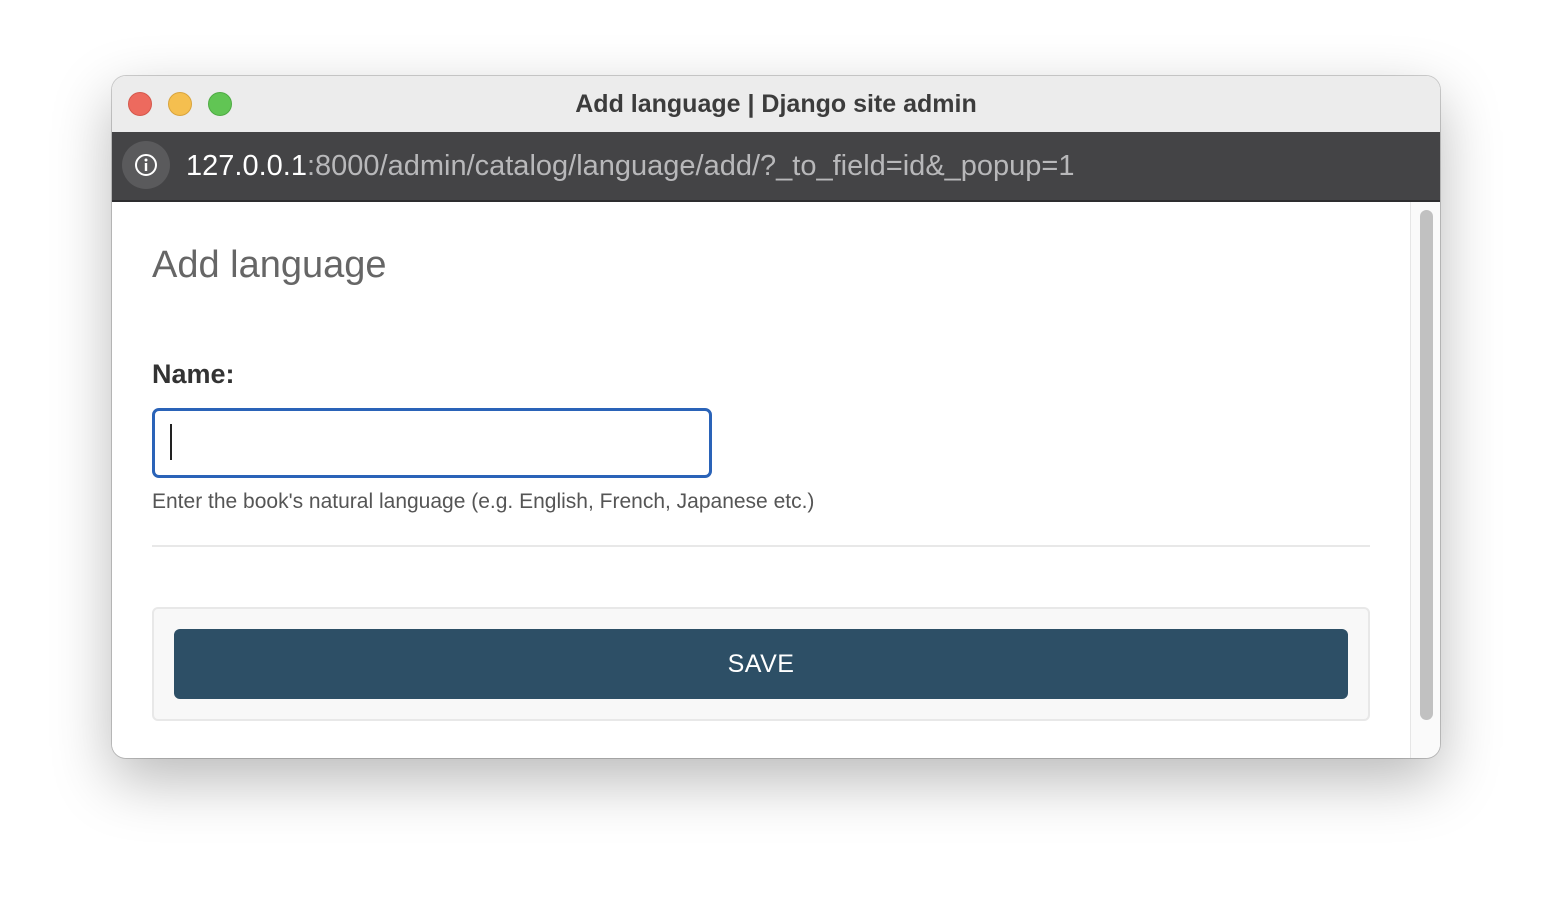 This screenshot has width=1552, height=906. What do you see at coordinates (269, 265) in the screenshot?
I see `page-title: Add language` at bounding box center [269, 265].